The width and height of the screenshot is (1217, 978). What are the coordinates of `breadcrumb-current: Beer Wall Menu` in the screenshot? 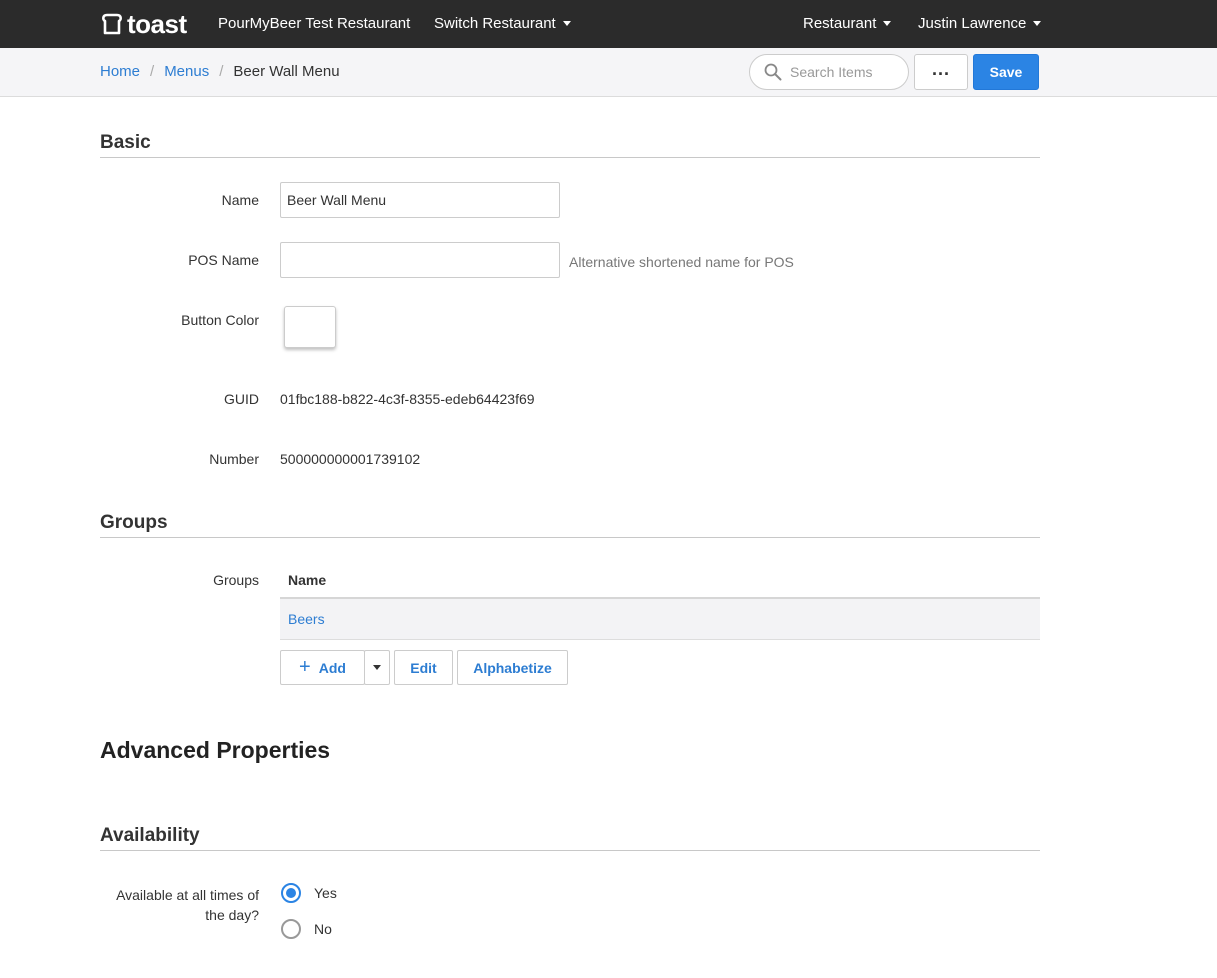 It's located at (286, 71).